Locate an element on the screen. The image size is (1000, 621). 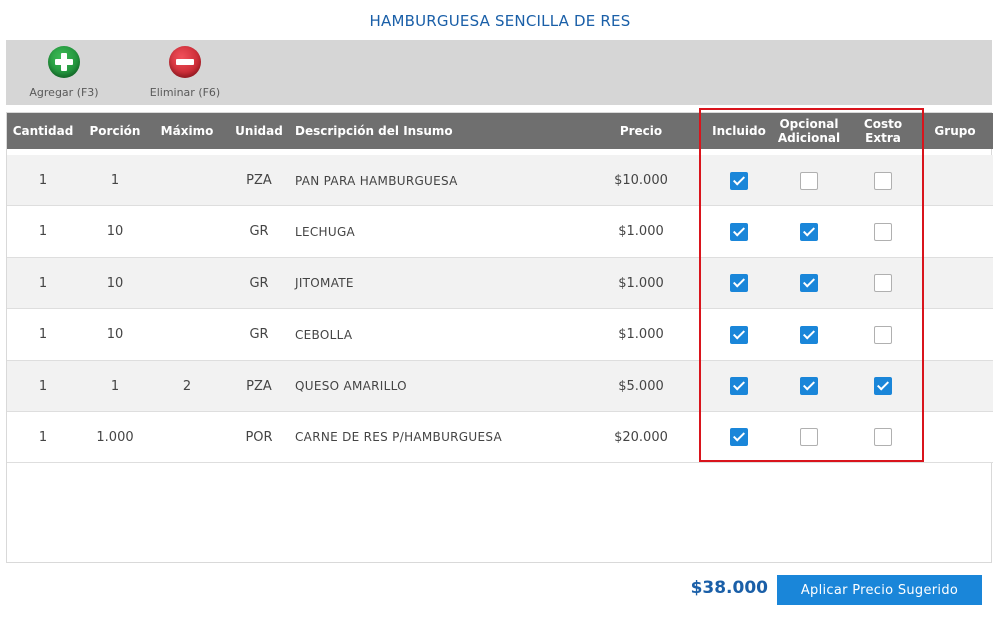
add-button: Agregar (F3) is located at coordinates (64, 72).